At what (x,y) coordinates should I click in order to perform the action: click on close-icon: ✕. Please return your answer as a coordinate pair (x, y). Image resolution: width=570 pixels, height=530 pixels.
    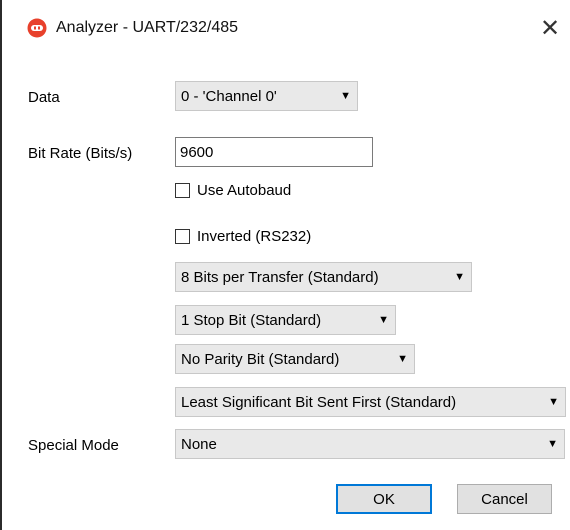
    Looking at the image, I should click on (550, 28).